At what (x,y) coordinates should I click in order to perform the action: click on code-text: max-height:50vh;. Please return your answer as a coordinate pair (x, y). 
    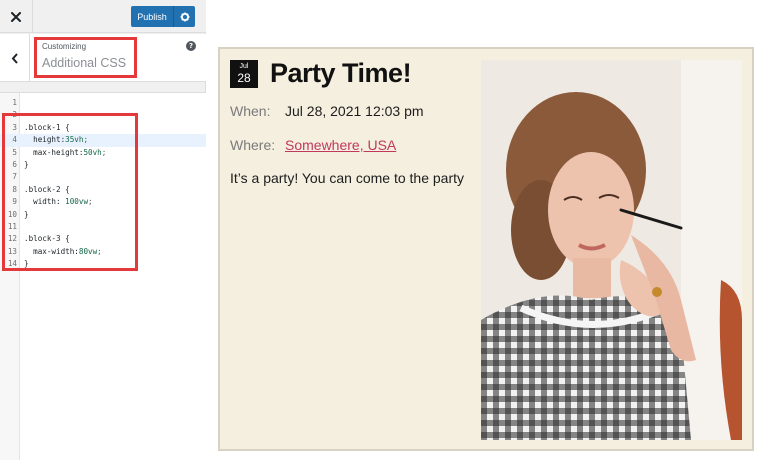
    Looking at the image, I should click on (65, 152).